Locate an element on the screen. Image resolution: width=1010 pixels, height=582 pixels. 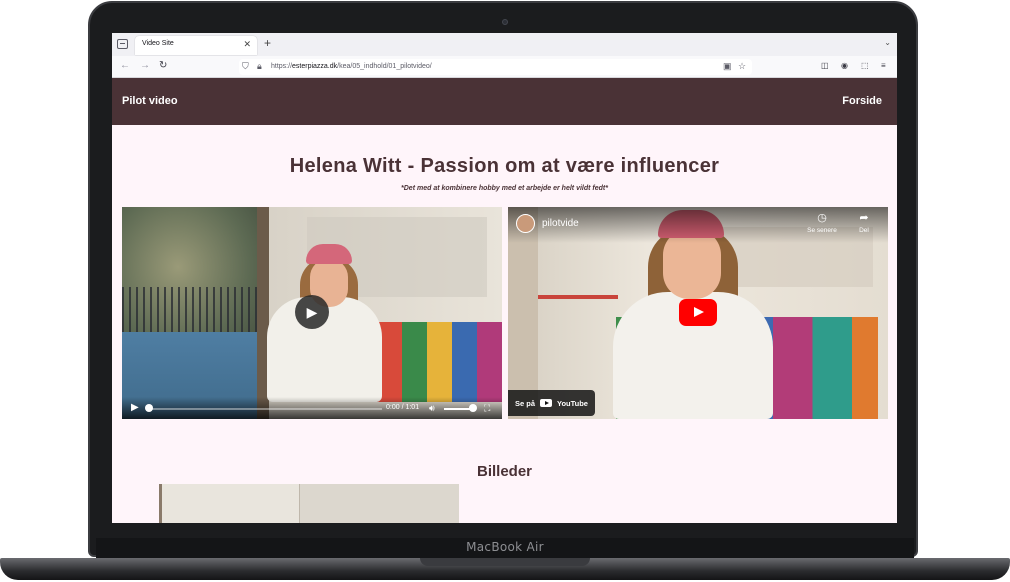
share-button: ➦ Del is located at coordinates (864, 223).